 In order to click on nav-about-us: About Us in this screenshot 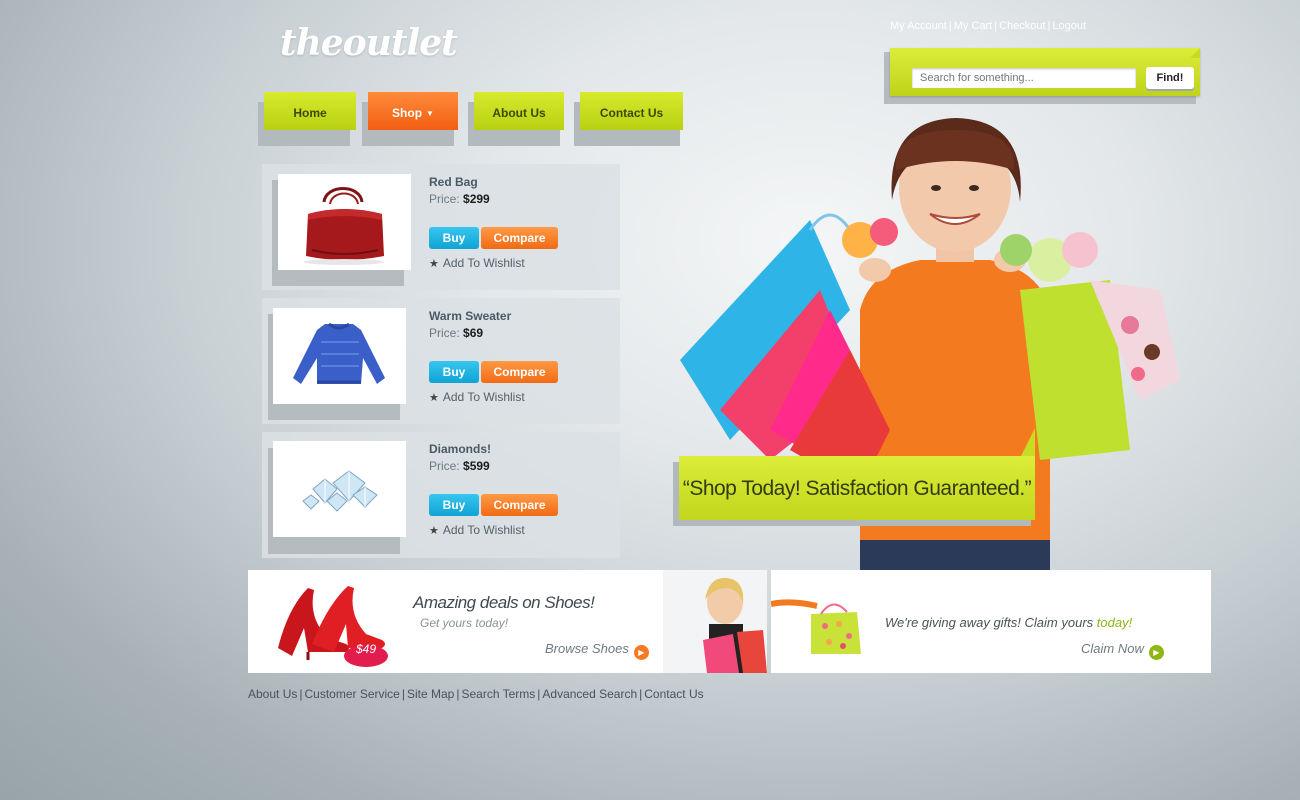, I will do `click(519, 111)`.